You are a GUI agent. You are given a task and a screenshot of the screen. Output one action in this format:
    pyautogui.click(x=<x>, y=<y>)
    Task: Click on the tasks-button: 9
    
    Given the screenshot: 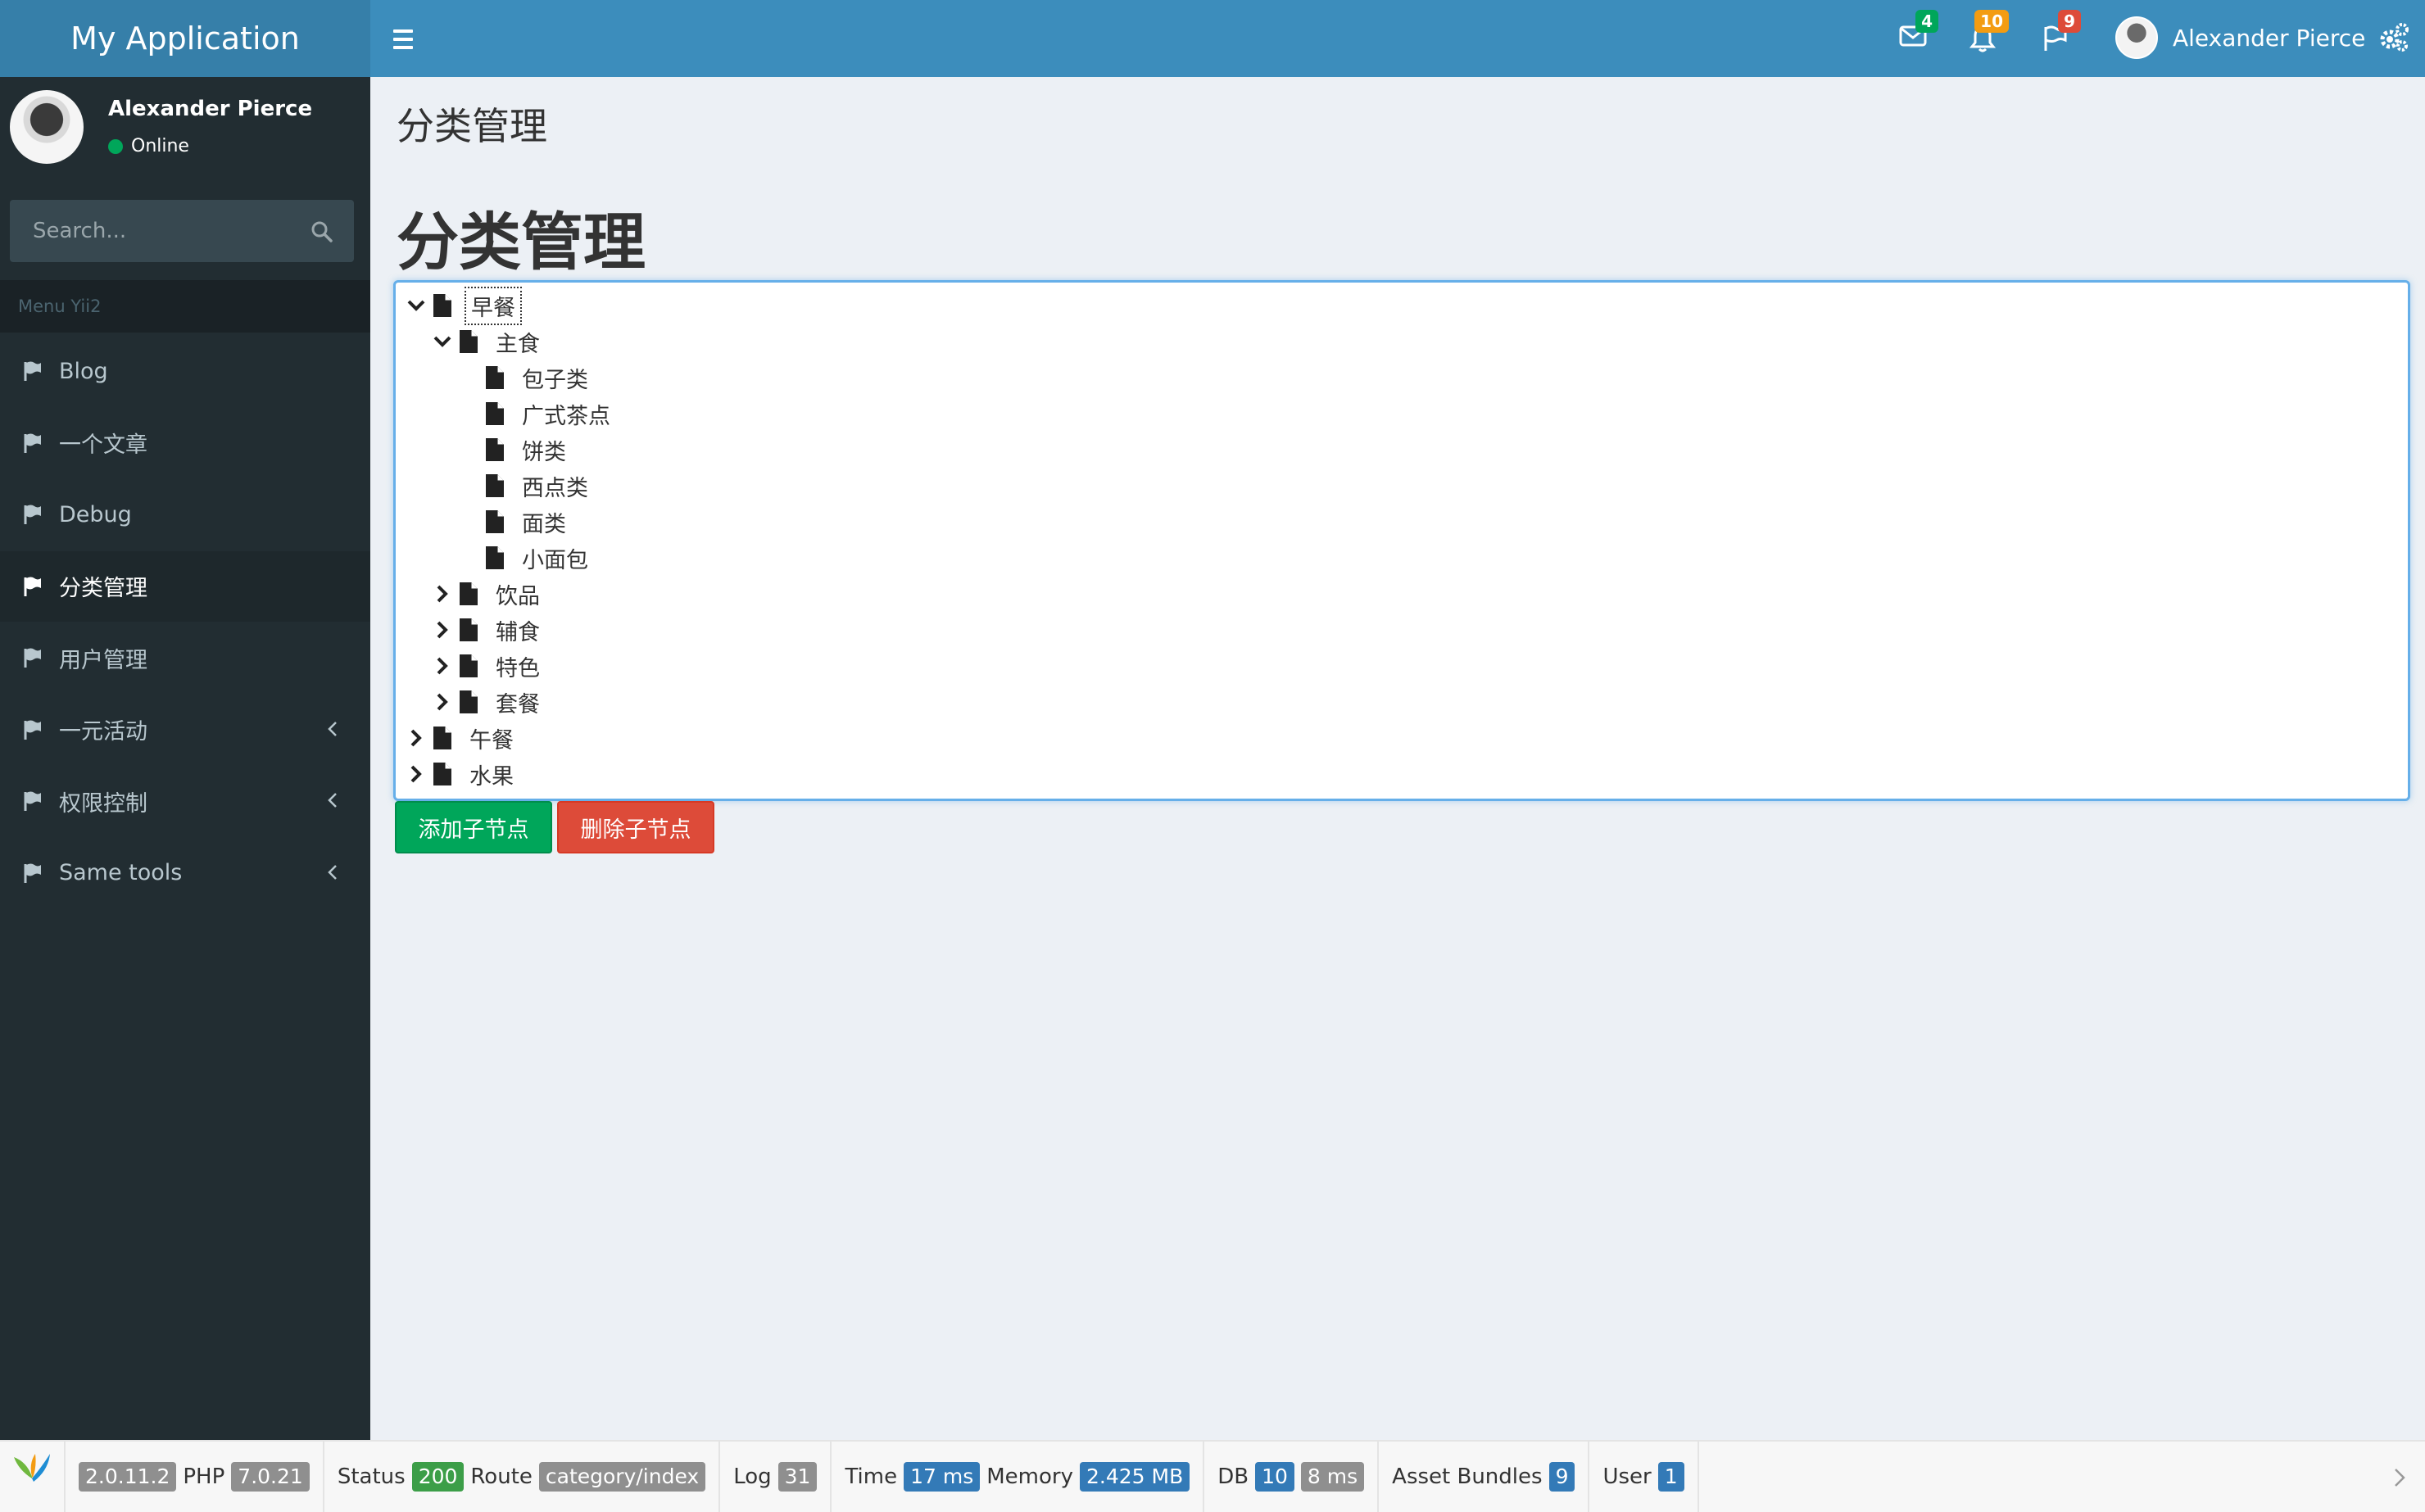 What is the action you would take?
    pyautogui.click(x=2059, y=34)
    